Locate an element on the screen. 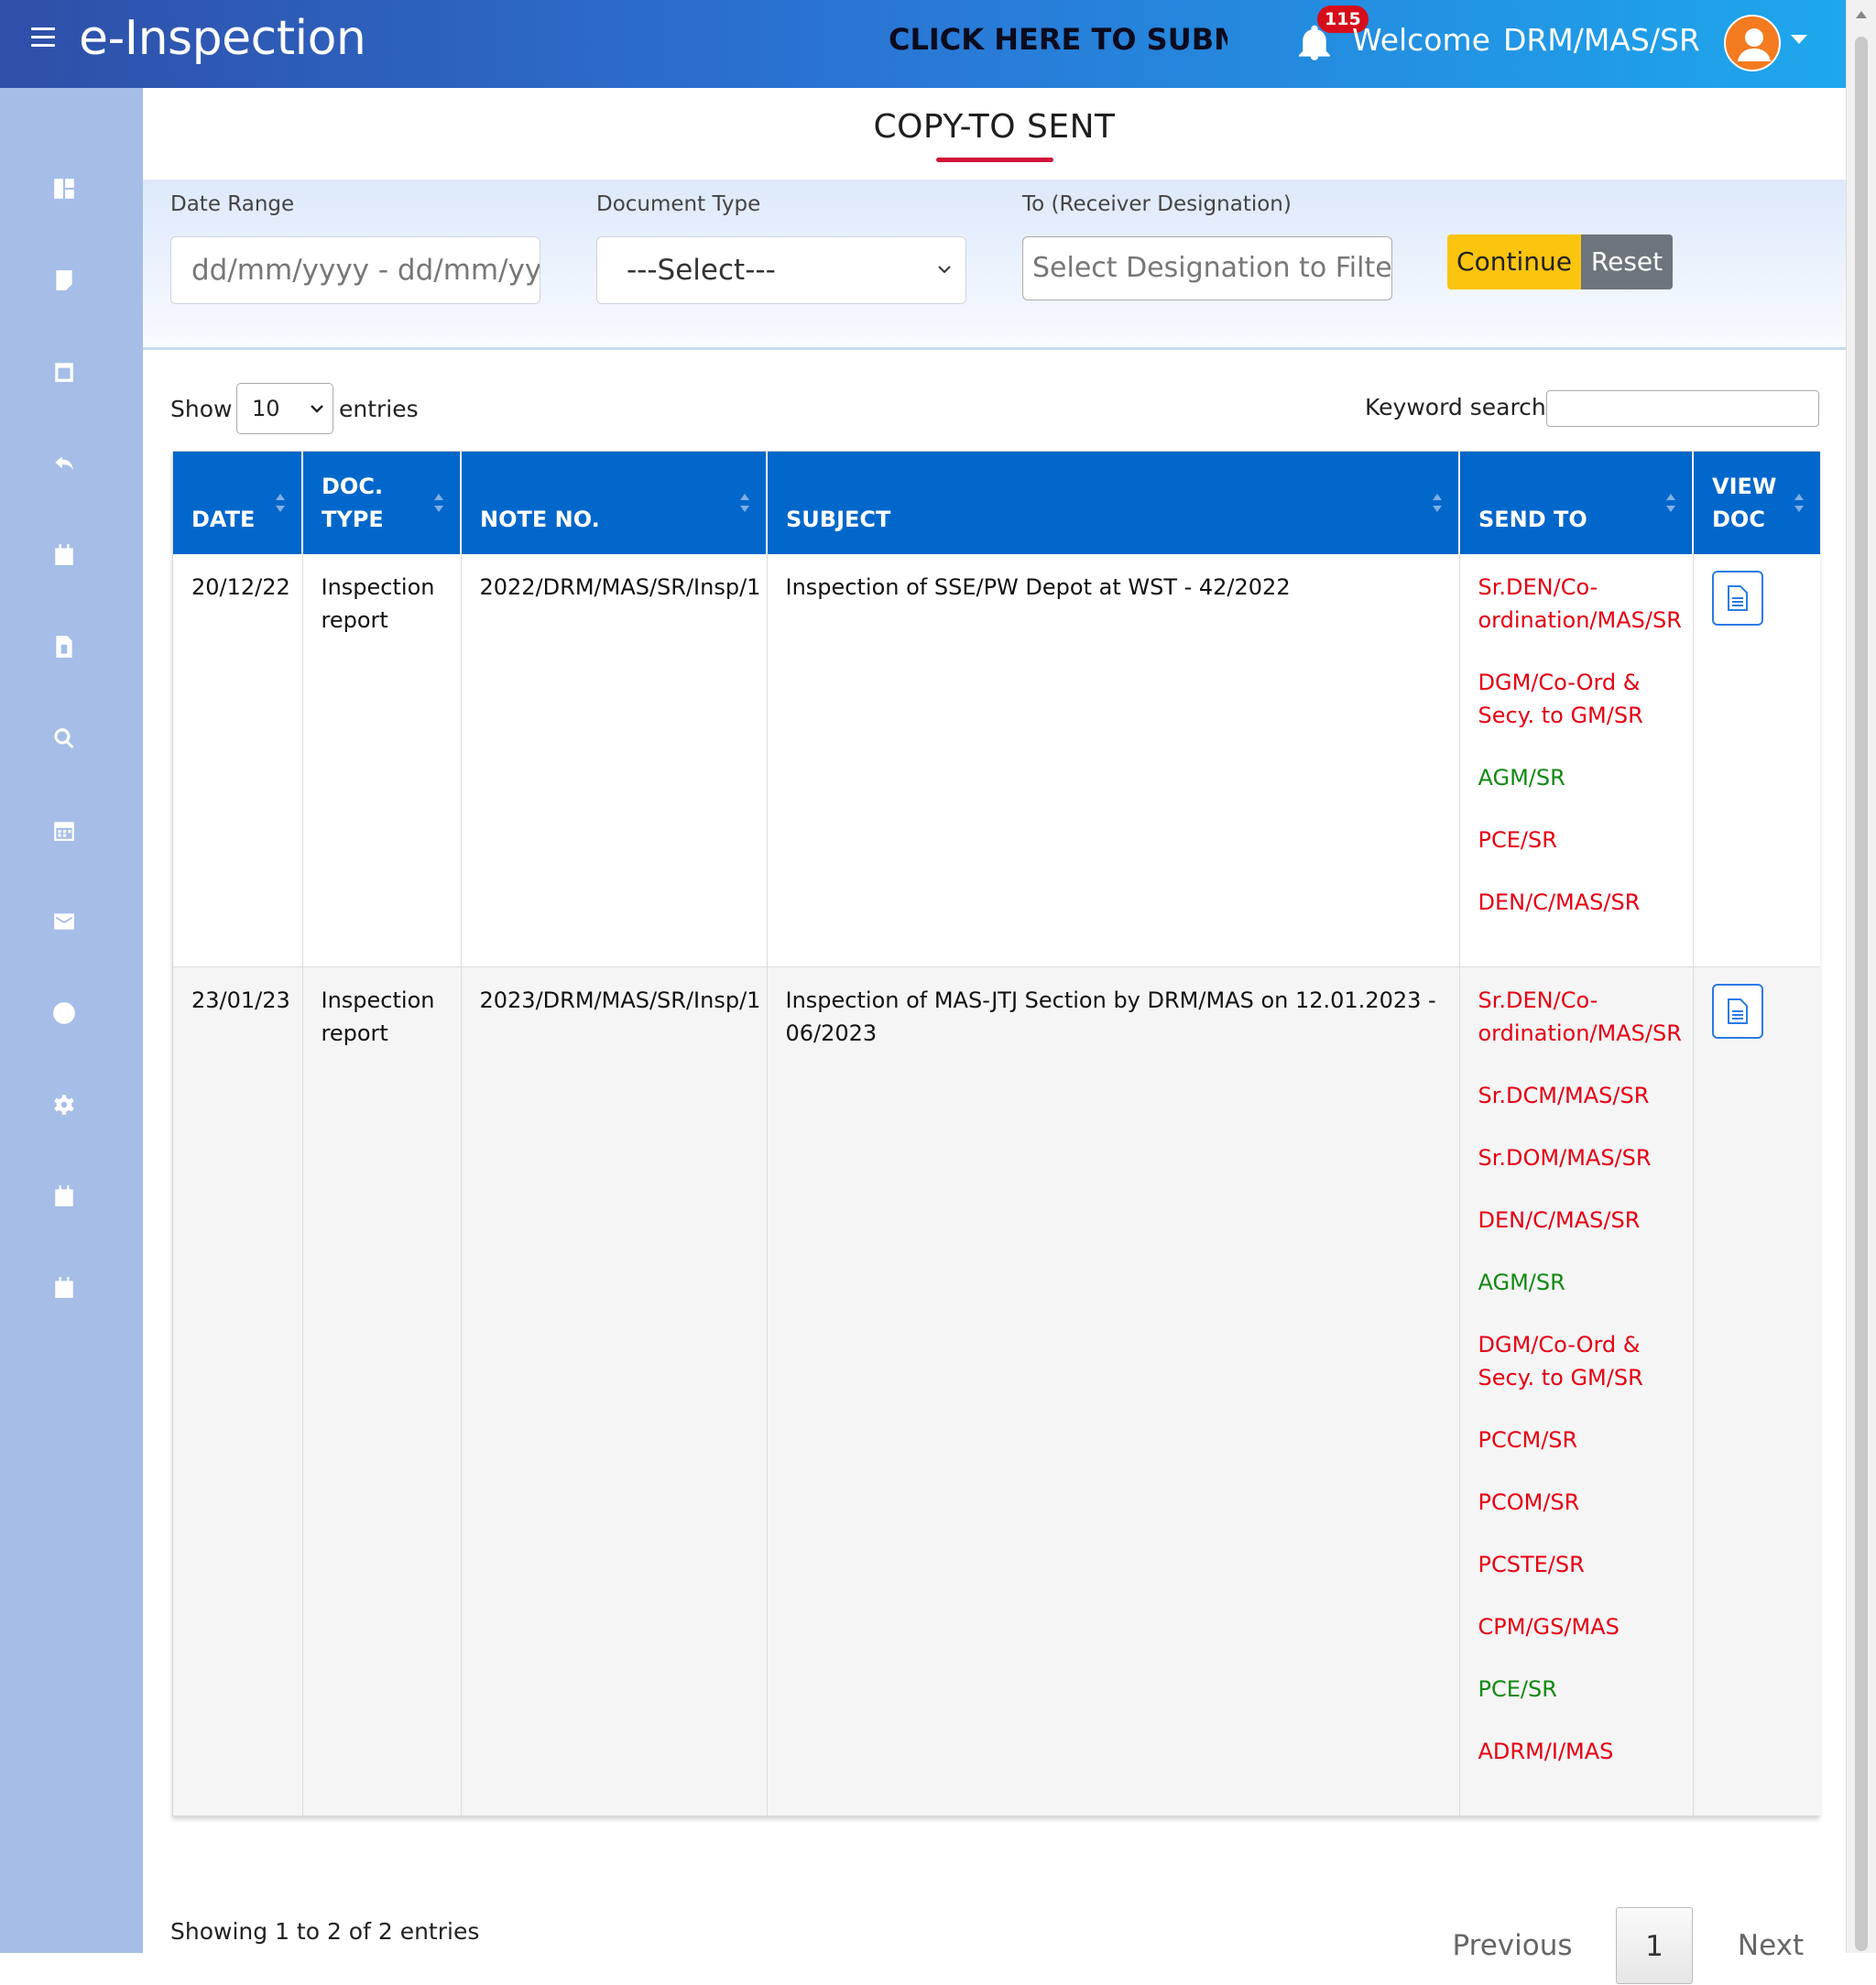 This screenshot has width=1876, height=1985. entries-value: 10 is located at coordinates (266, 408).